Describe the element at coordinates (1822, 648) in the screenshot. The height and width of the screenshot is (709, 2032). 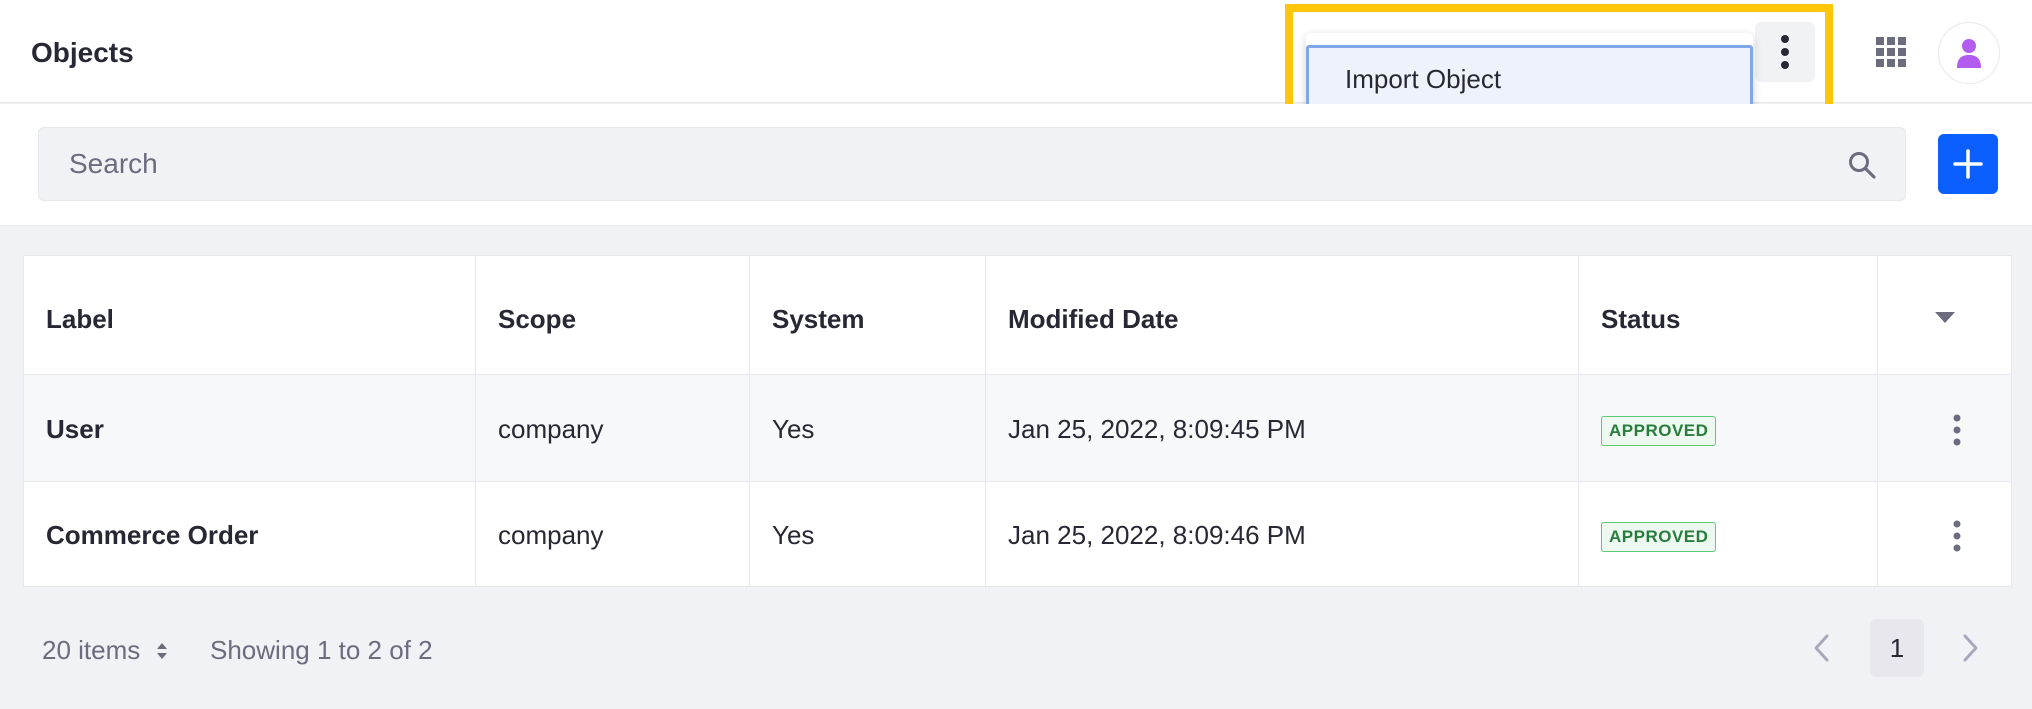
I see `chevron-left-icon` at that location.